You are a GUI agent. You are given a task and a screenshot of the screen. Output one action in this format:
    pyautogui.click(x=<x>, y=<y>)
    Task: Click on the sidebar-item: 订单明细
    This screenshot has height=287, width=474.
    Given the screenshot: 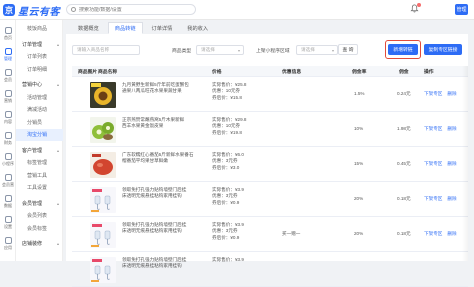 What is the action you would take?
    pyautogui.click(x=39, y=69)
    